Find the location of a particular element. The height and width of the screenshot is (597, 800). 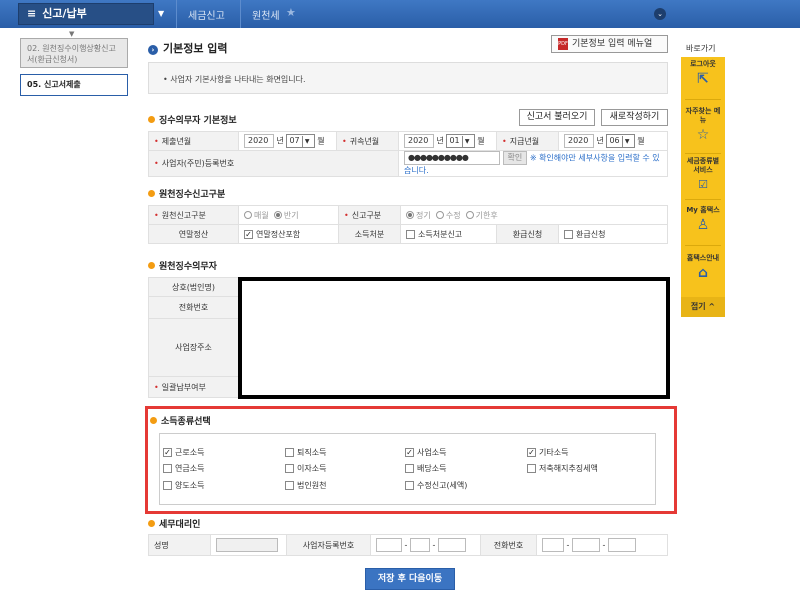

quick-logout: 로그아웃 ⇱ is located at coordinates (703, 73).